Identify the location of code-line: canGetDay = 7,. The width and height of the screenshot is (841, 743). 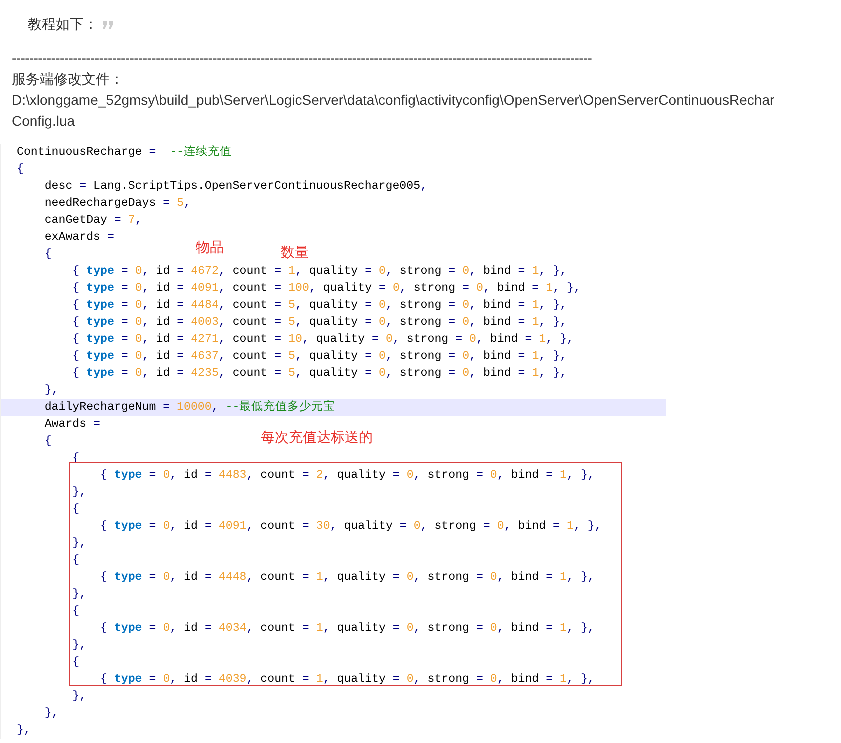
(93, 221).